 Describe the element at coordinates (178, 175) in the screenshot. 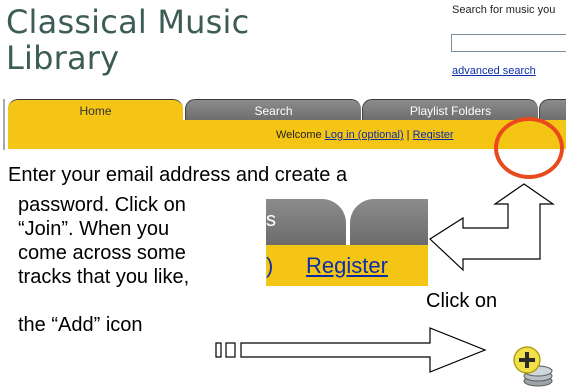

I see `instruction-line-1: Enter your email address and create a` at that location.